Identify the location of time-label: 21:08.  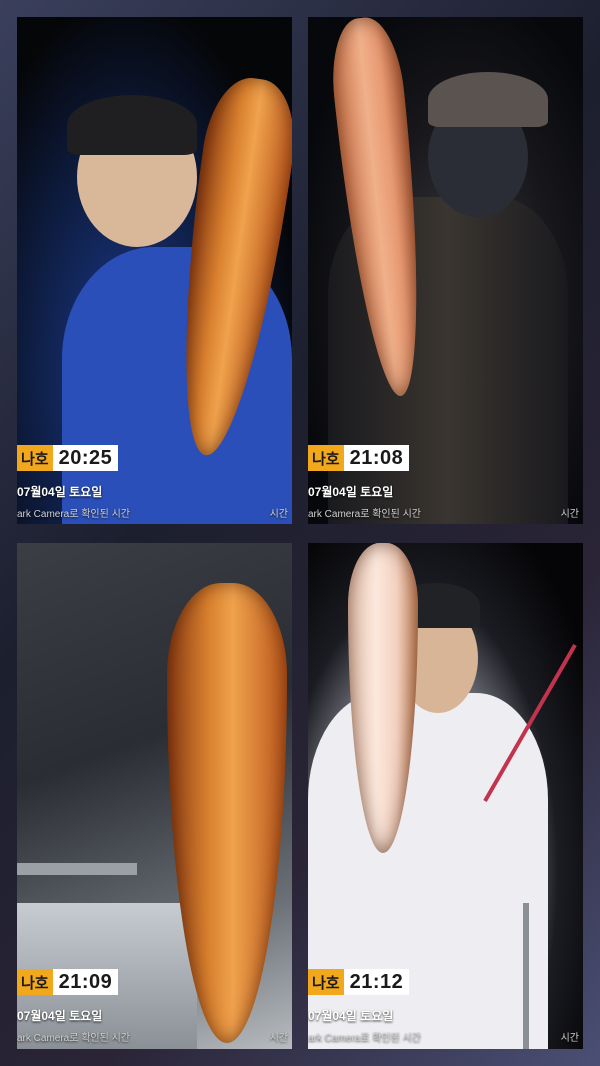
(376, 458).